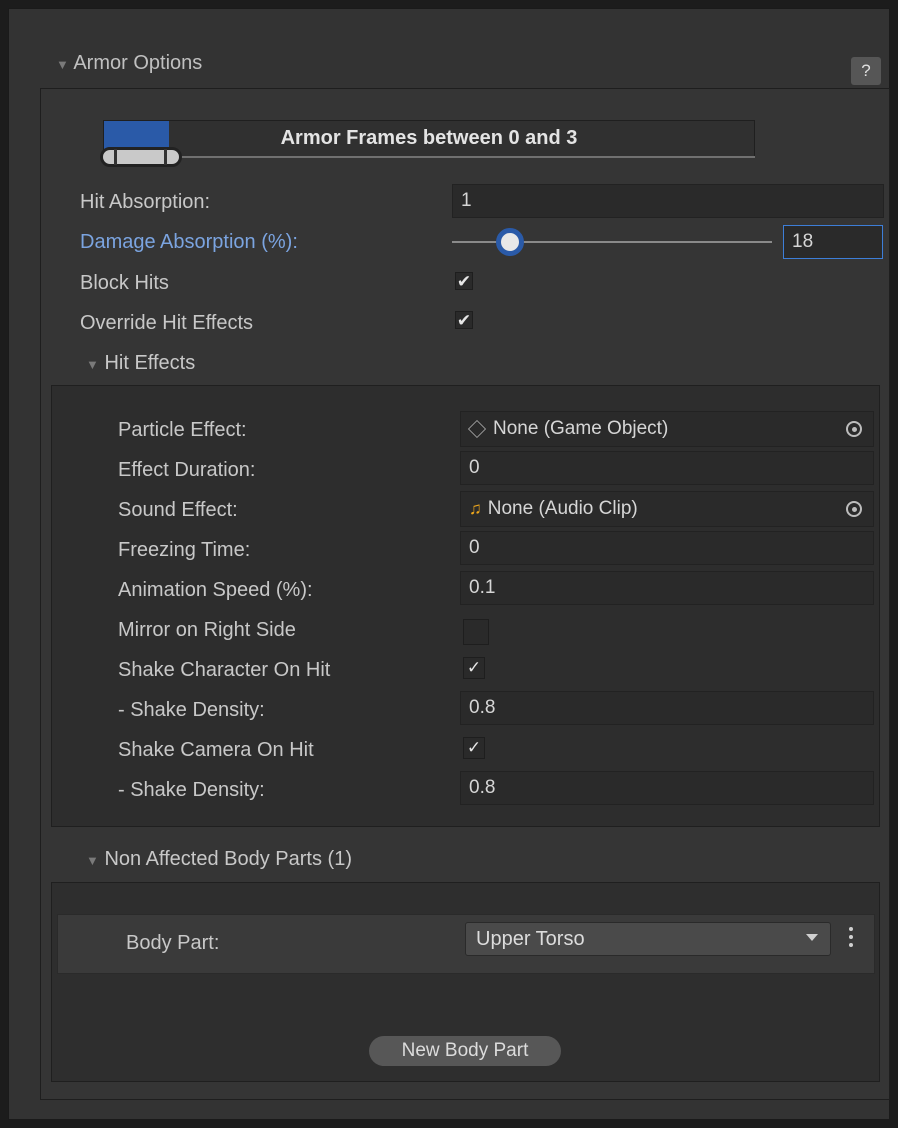 This screenshot has width=898, height=1128. What do you see at coordinates (562, 508) in the screenshot?
I see `sound-effect-value: None (Audio Clip)` at bounding box center [562, 508].